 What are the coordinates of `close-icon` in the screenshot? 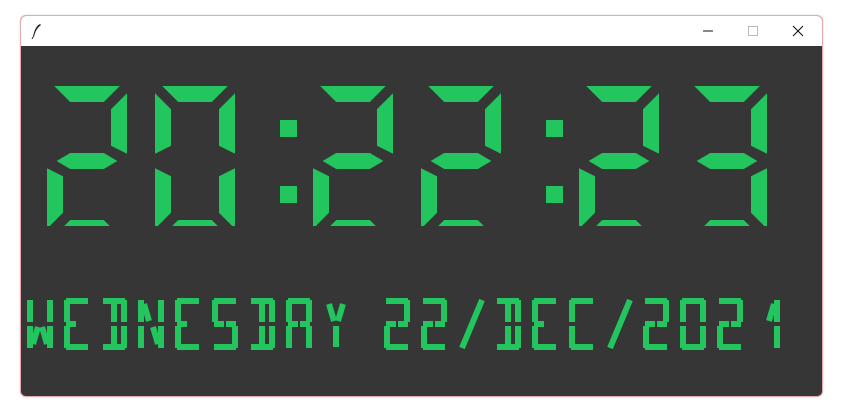 It's located at (798, 31).